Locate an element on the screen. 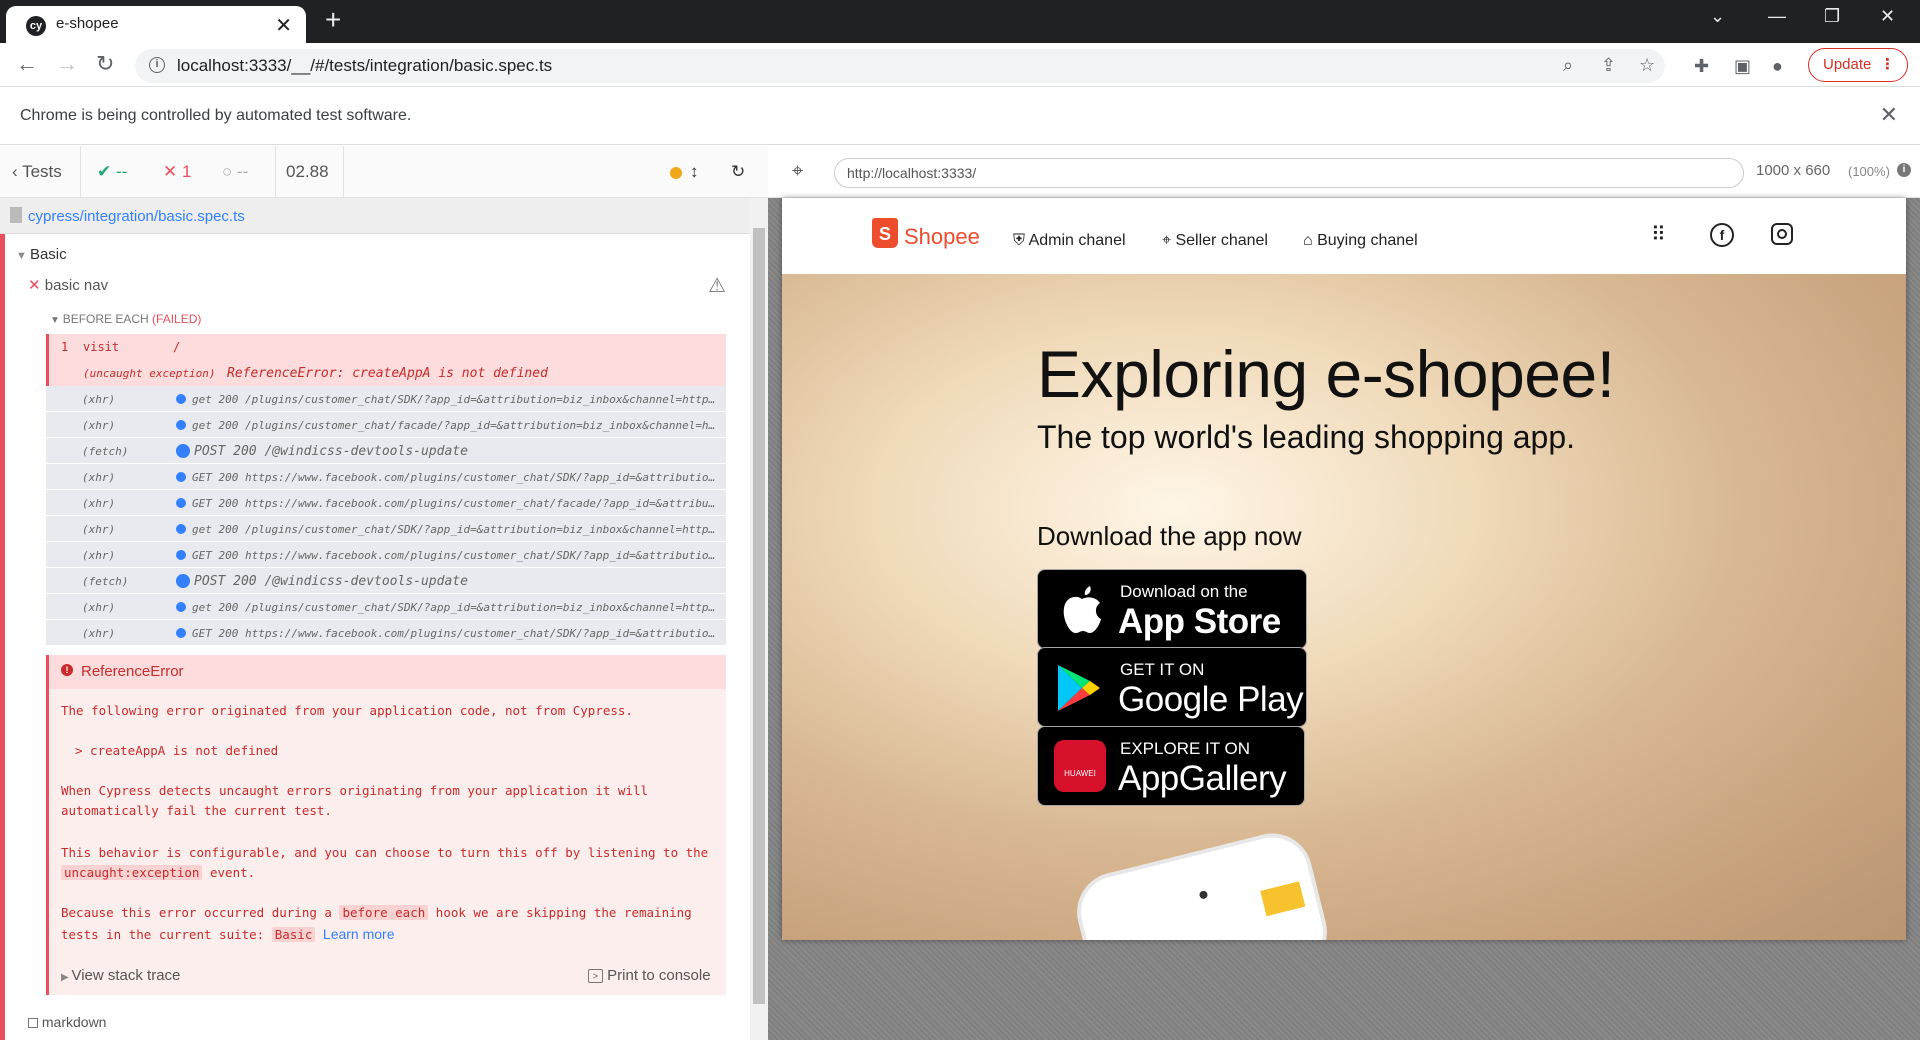  back-icon: ← is located at coordinates (27, 64).